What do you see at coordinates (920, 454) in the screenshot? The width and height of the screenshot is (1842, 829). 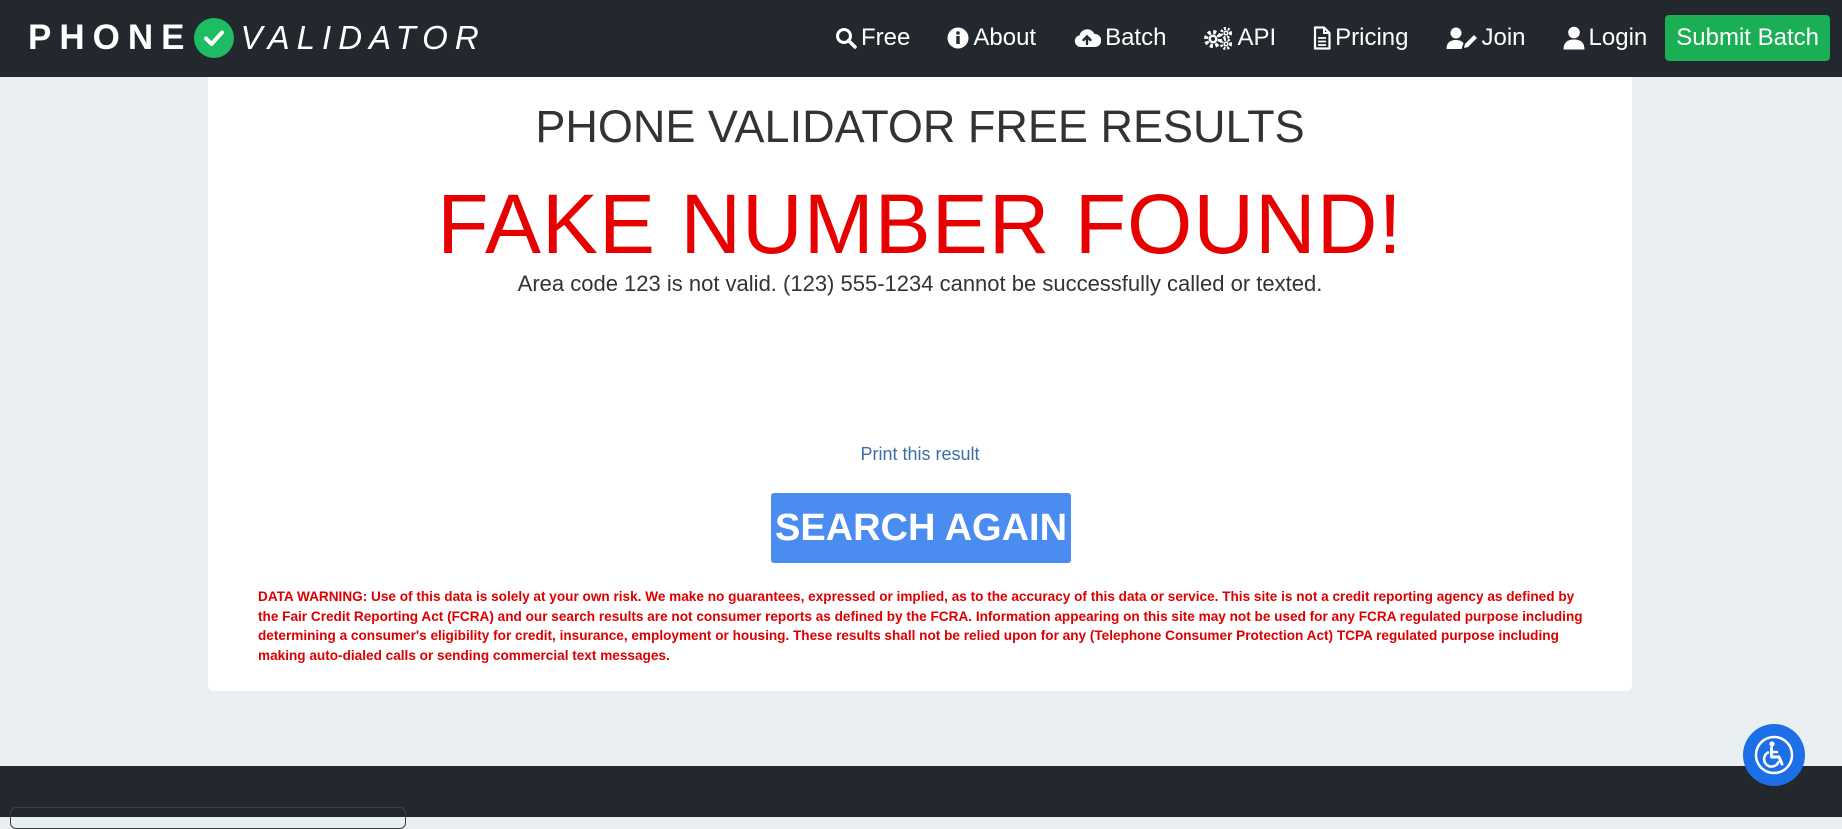 I see `print-result-link: Print this result` at bounding box center [920, 454].